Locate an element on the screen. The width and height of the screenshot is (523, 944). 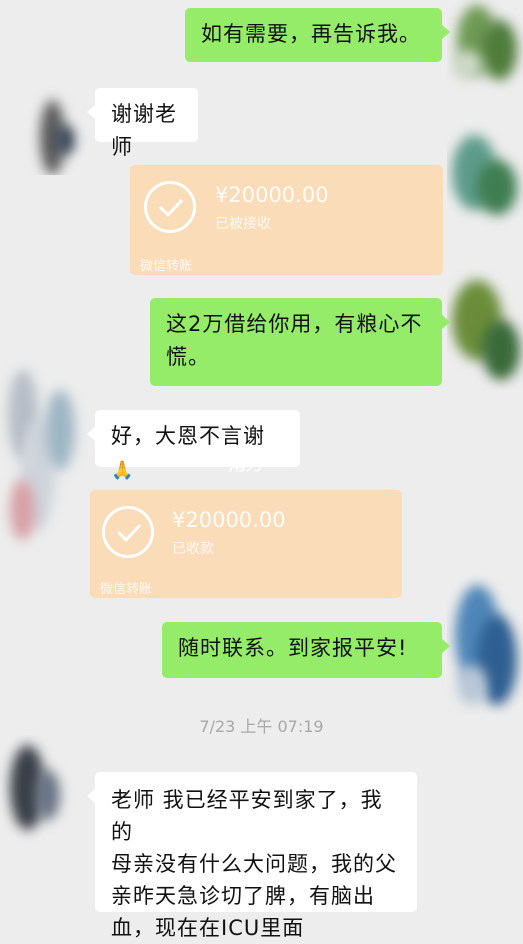
message-bubble-outgoing: 随时联系。到家报平安! is located at coordinates (306, 650).